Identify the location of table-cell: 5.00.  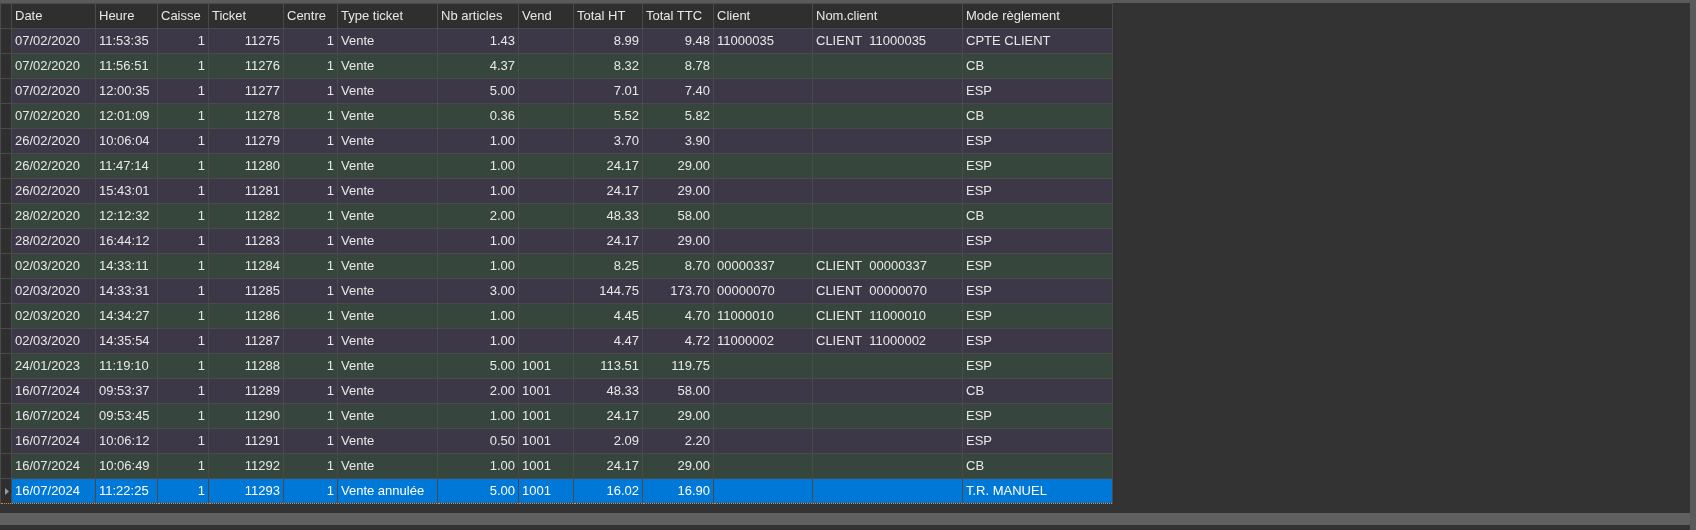
(478, 491).